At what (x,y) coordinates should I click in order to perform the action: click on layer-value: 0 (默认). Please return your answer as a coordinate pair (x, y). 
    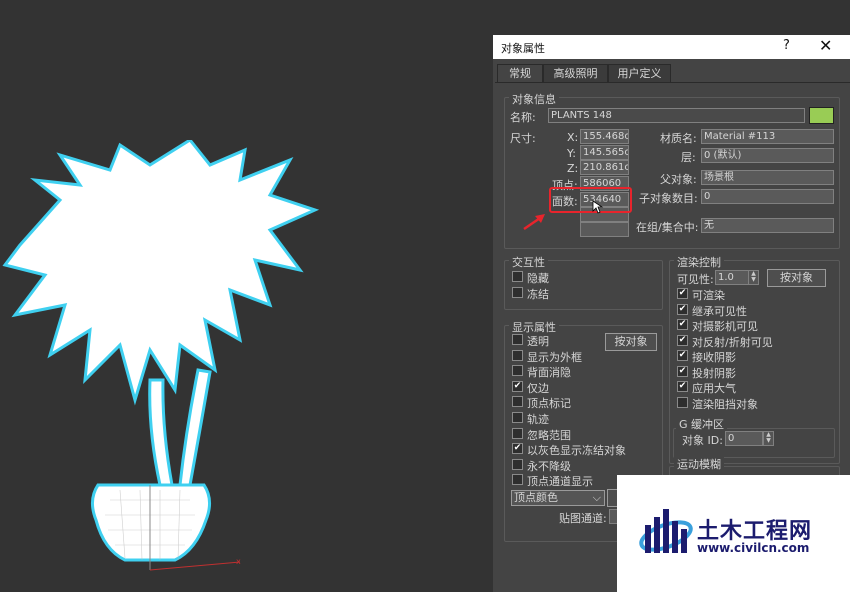
    Looking at the image, I should click on (767, 155).